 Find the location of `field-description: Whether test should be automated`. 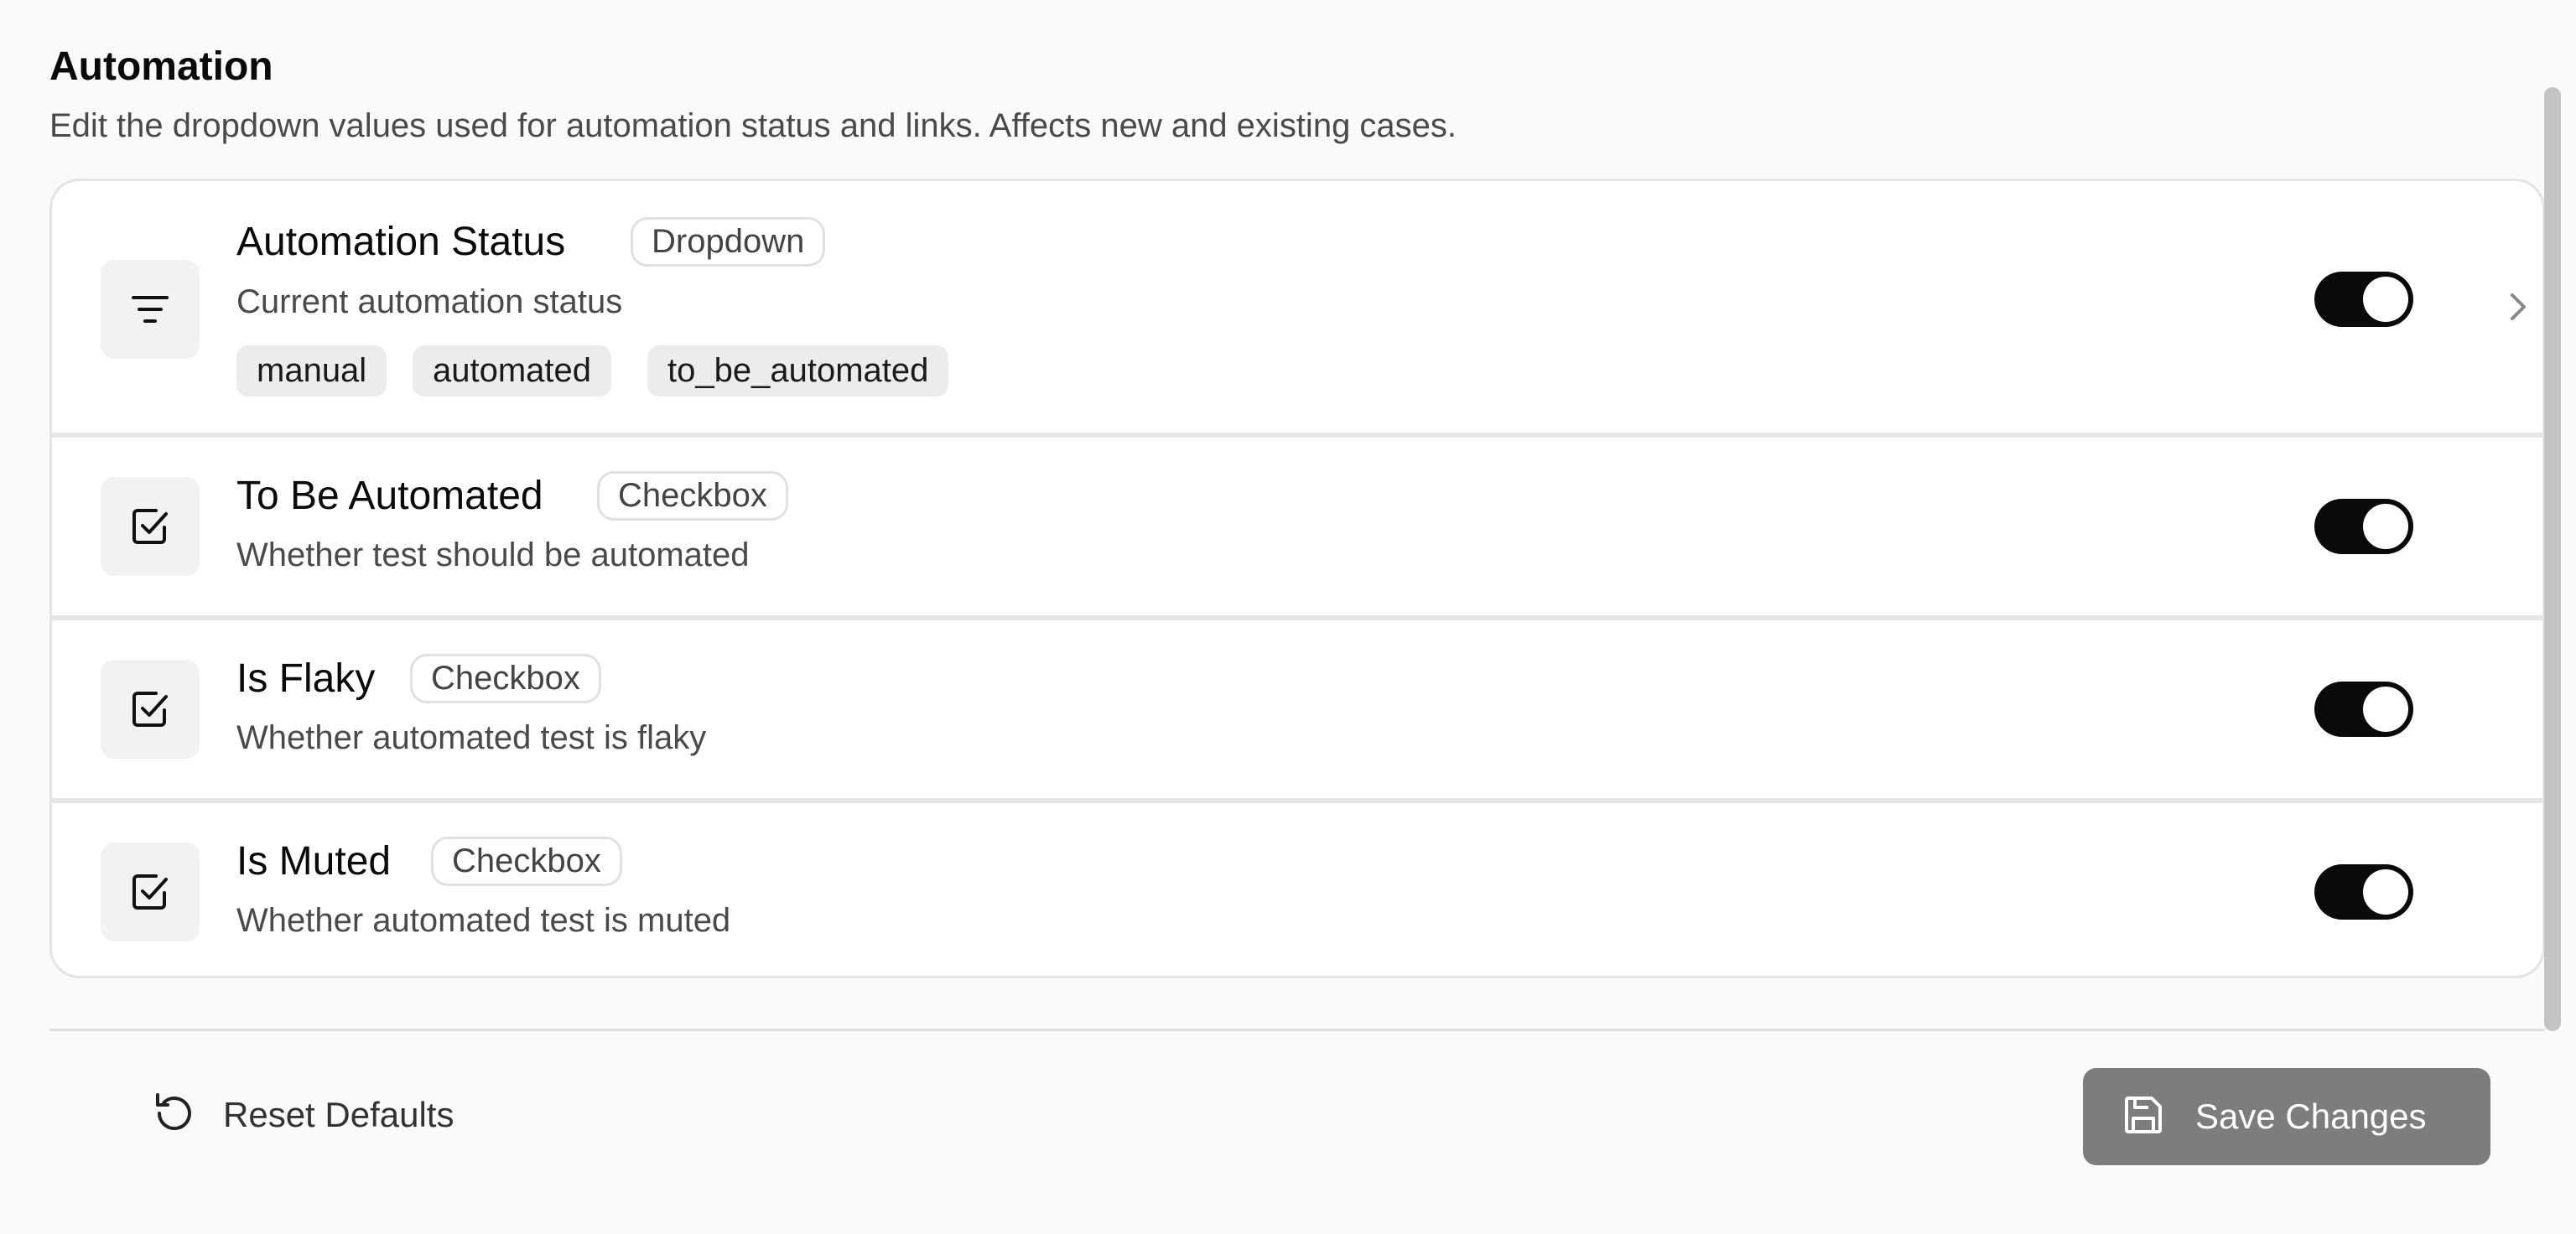

field-description: Whether test should be automated is located at coordinates (493, 555).